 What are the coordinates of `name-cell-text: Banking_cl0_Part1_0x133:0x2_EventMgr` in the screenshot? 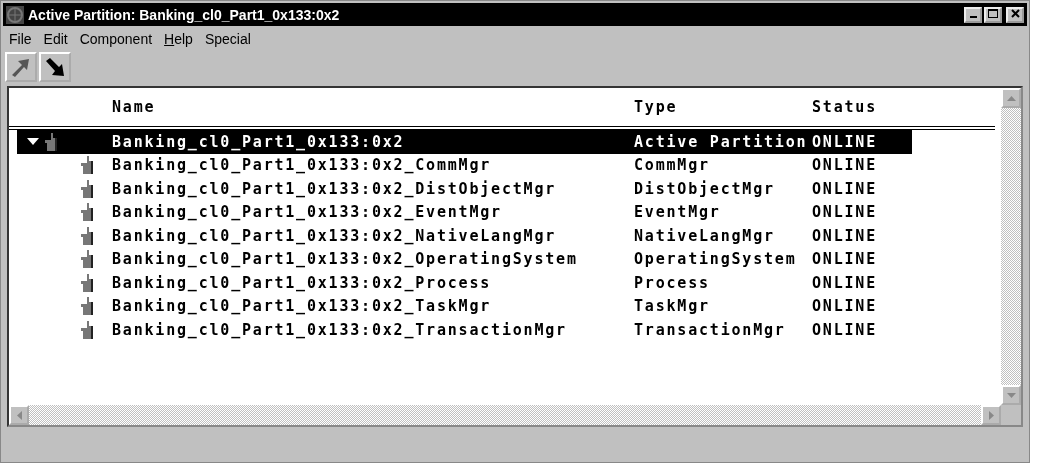 It's located at (307, 212).